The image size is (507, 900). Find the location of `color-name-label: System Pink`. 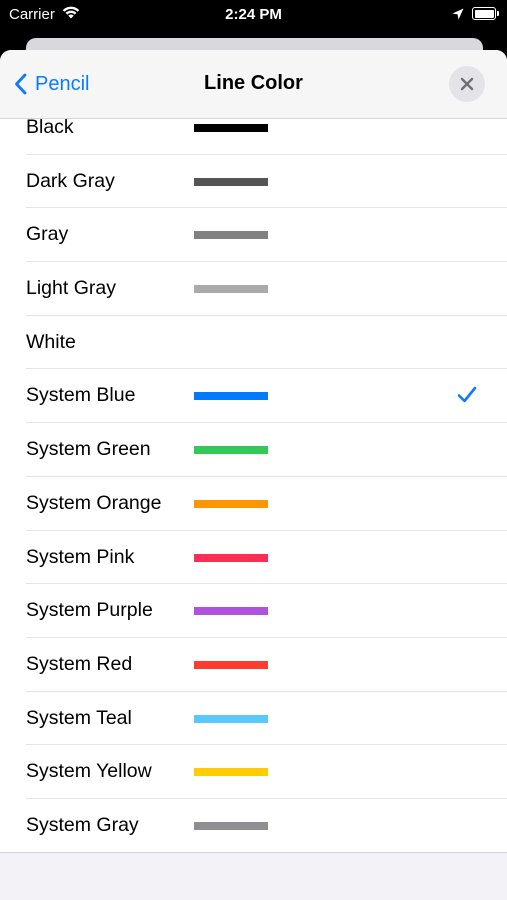

color-name-label: System Pink is located at coordinates (80, 556).